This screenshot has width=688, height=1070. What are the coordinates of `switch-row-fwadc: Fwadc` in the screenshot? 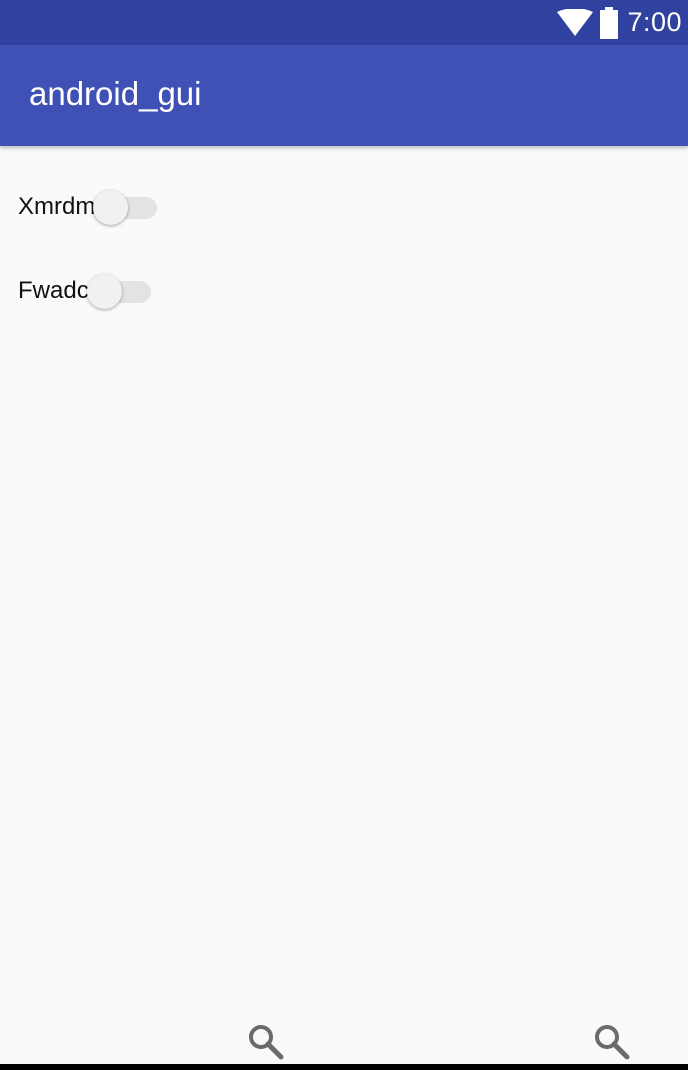 It's located at (85, 291).